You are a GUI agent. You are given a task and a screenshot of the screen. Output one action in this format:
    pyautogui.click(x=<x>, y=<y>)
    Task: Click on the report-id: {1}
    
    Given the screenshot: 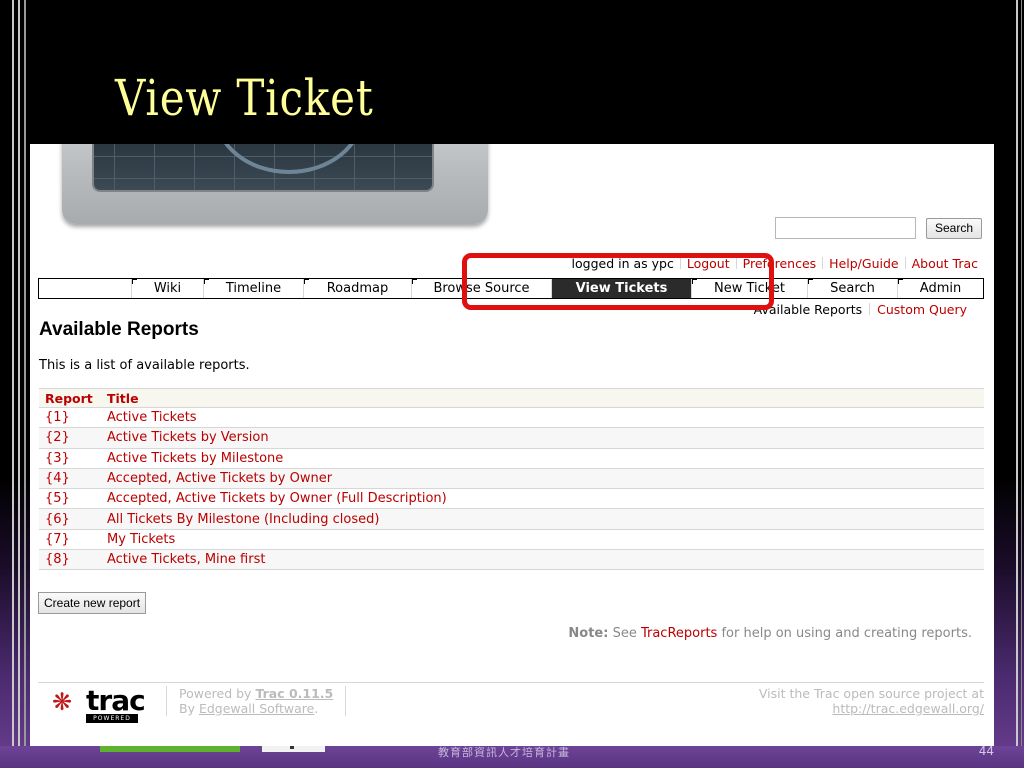 What is the action you would take?
    pyautogui.click(x=70, y=418)
    